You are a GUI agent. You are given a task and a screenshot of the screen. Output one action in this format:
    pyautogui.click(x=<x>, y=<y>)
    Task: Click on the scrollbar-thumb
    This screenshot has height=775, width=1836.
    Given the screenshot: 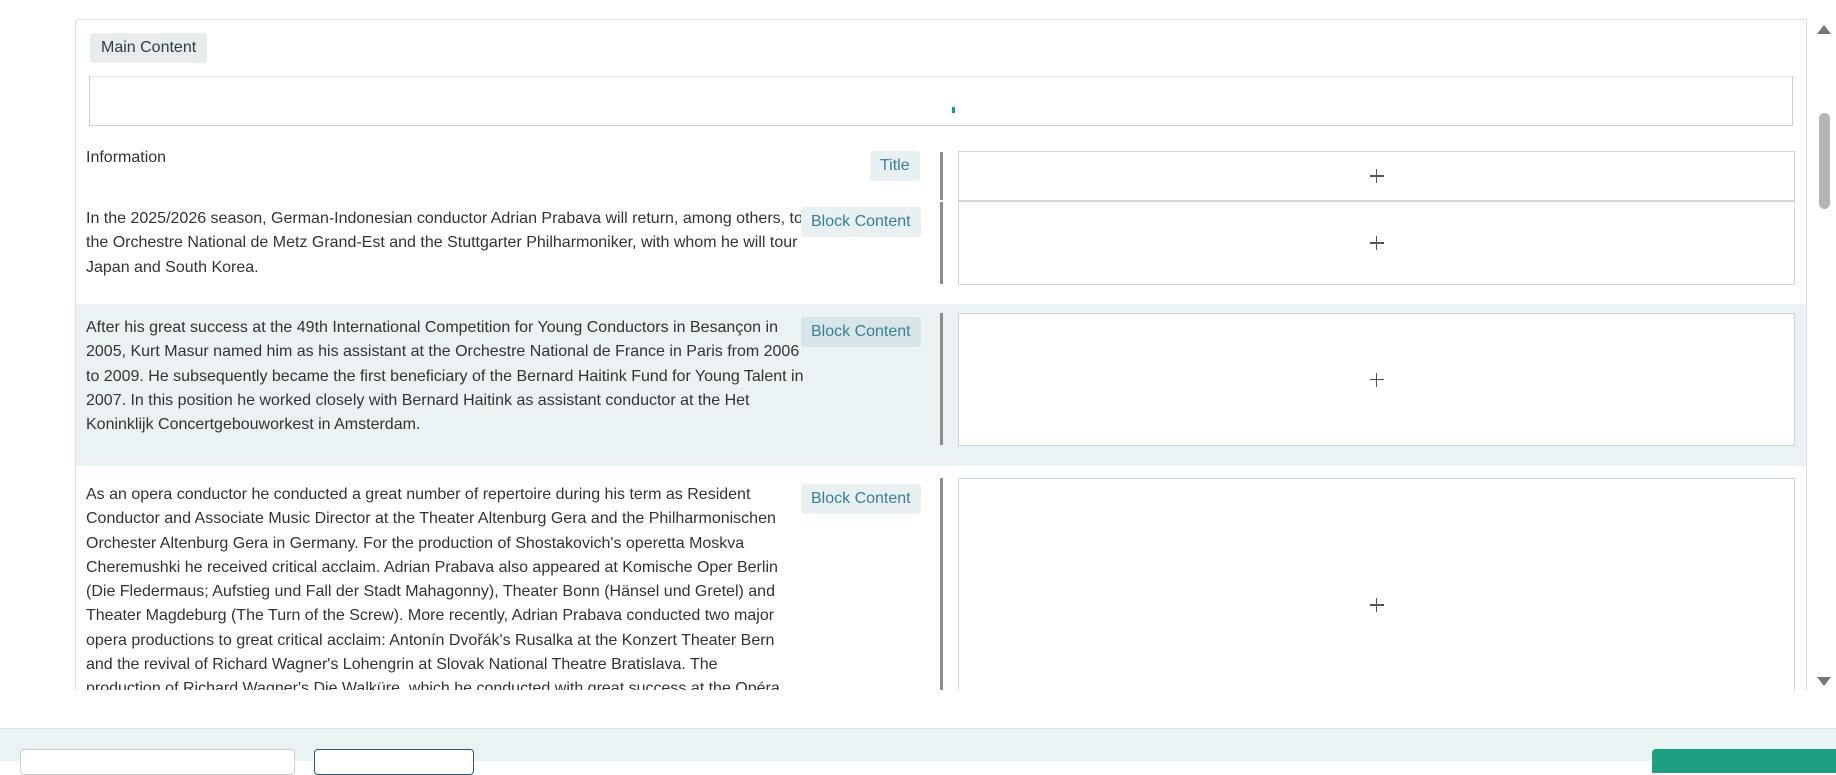 What is the action you would take?
    pyautogui.click(x=1824, y=161)
    